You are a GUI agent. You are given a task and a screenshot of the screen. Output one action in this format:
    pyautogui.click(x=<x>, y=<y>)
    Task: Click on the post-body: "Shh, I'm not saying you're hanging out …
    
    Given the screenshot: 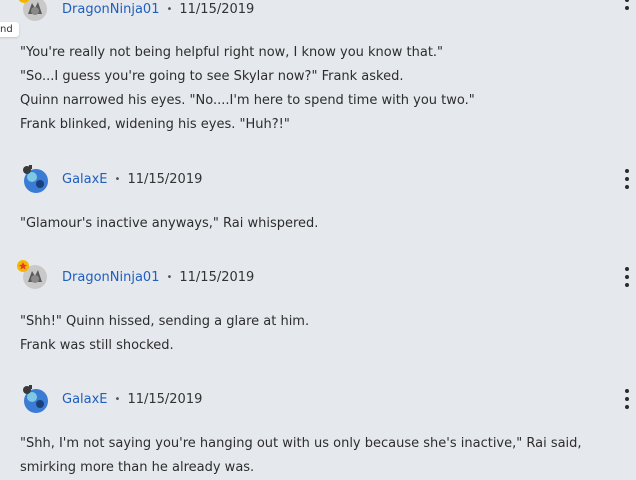 What is the action you would take?
    pyautogui.click(x=326, y=456)
    